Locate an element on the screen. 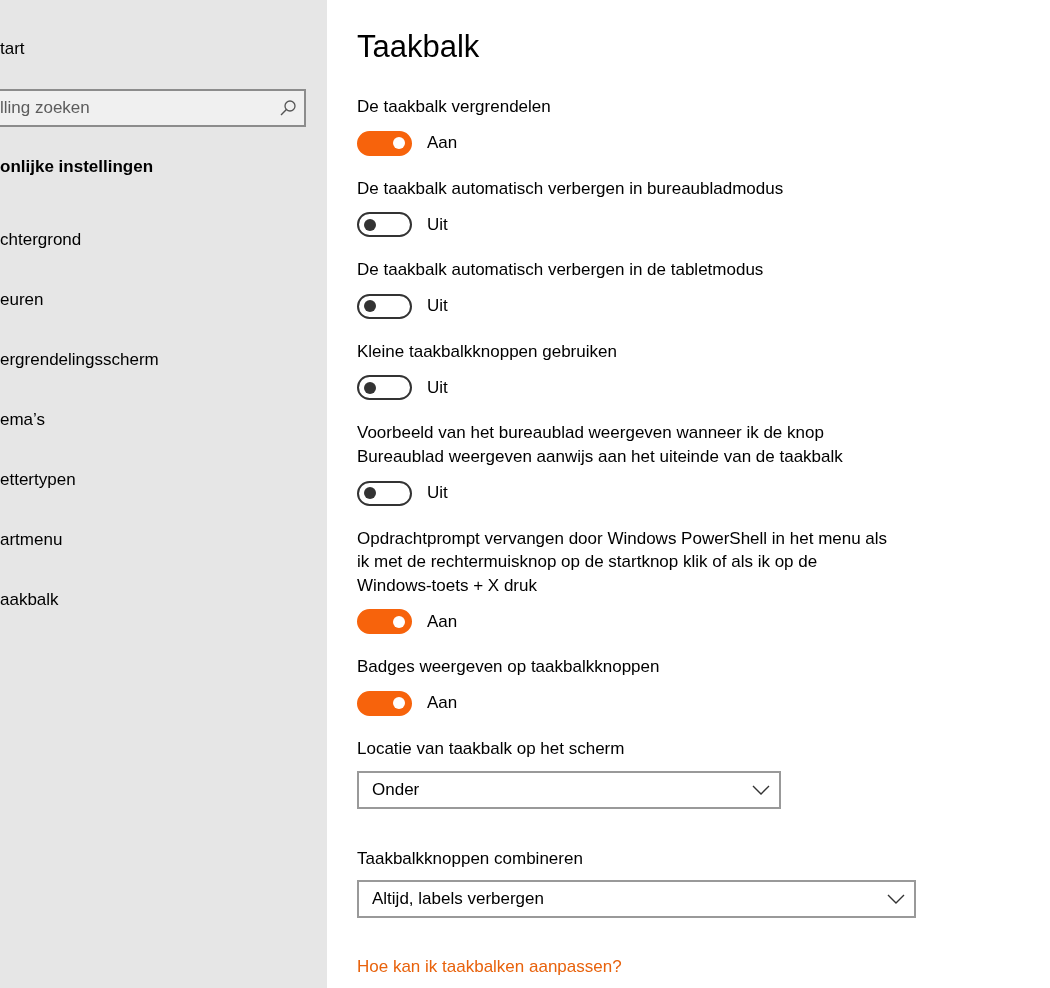  setting-label: Locatie van taakbalk op het scherm is located at coordinates (491, 748).